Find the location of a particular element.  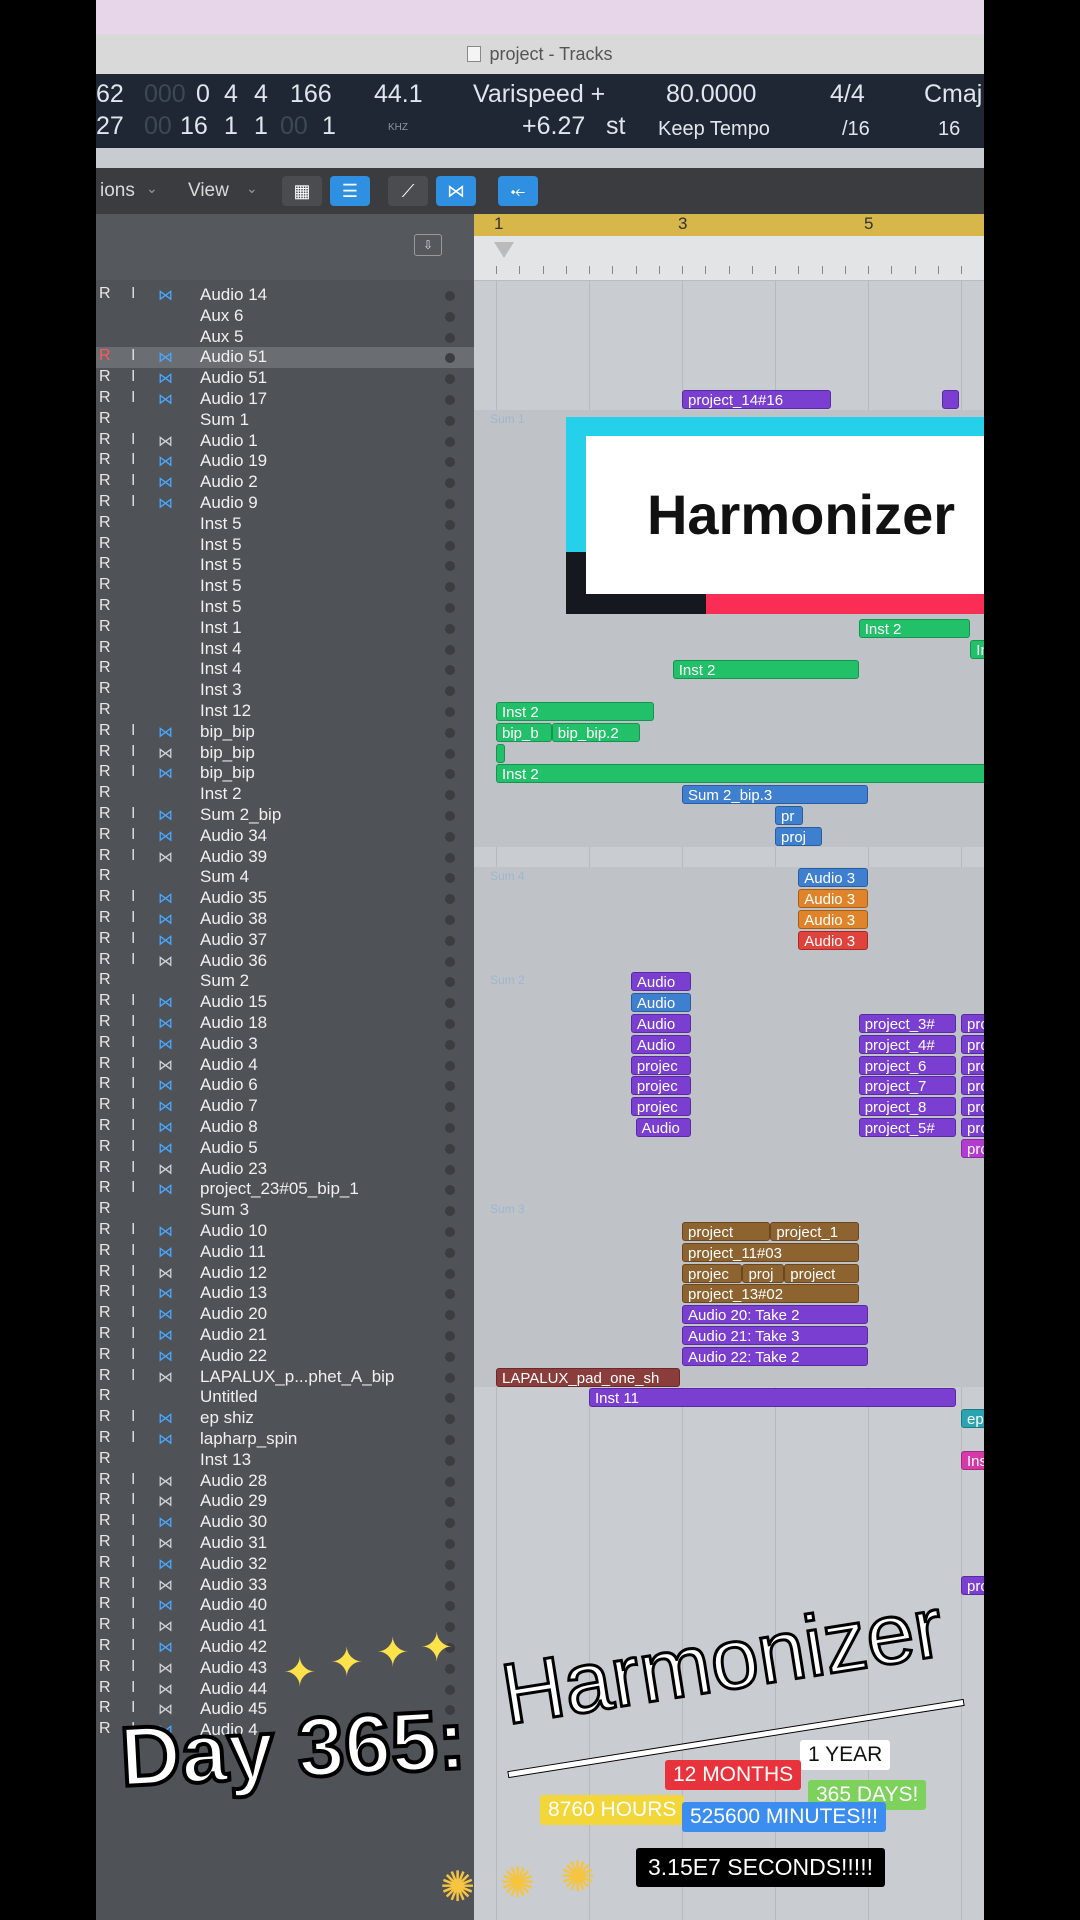

region: Inst 2 is located at coordinates (575, 711).